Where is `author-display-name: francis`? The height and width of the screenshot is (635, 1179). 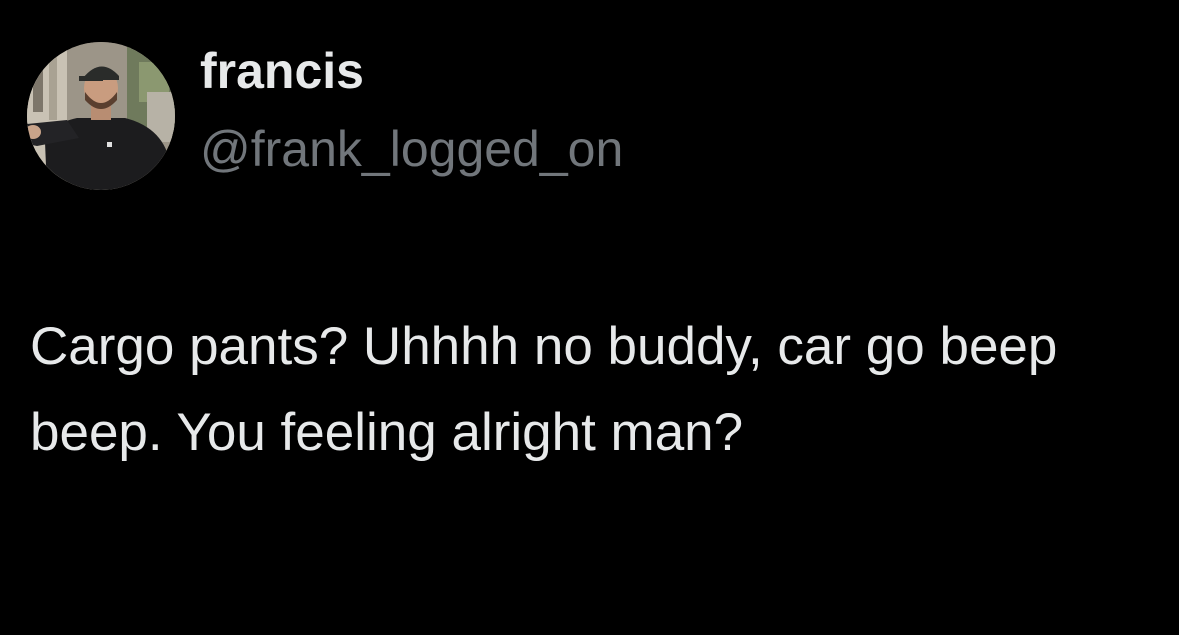
author-display-name: francis is located at coordinates (282, 71).